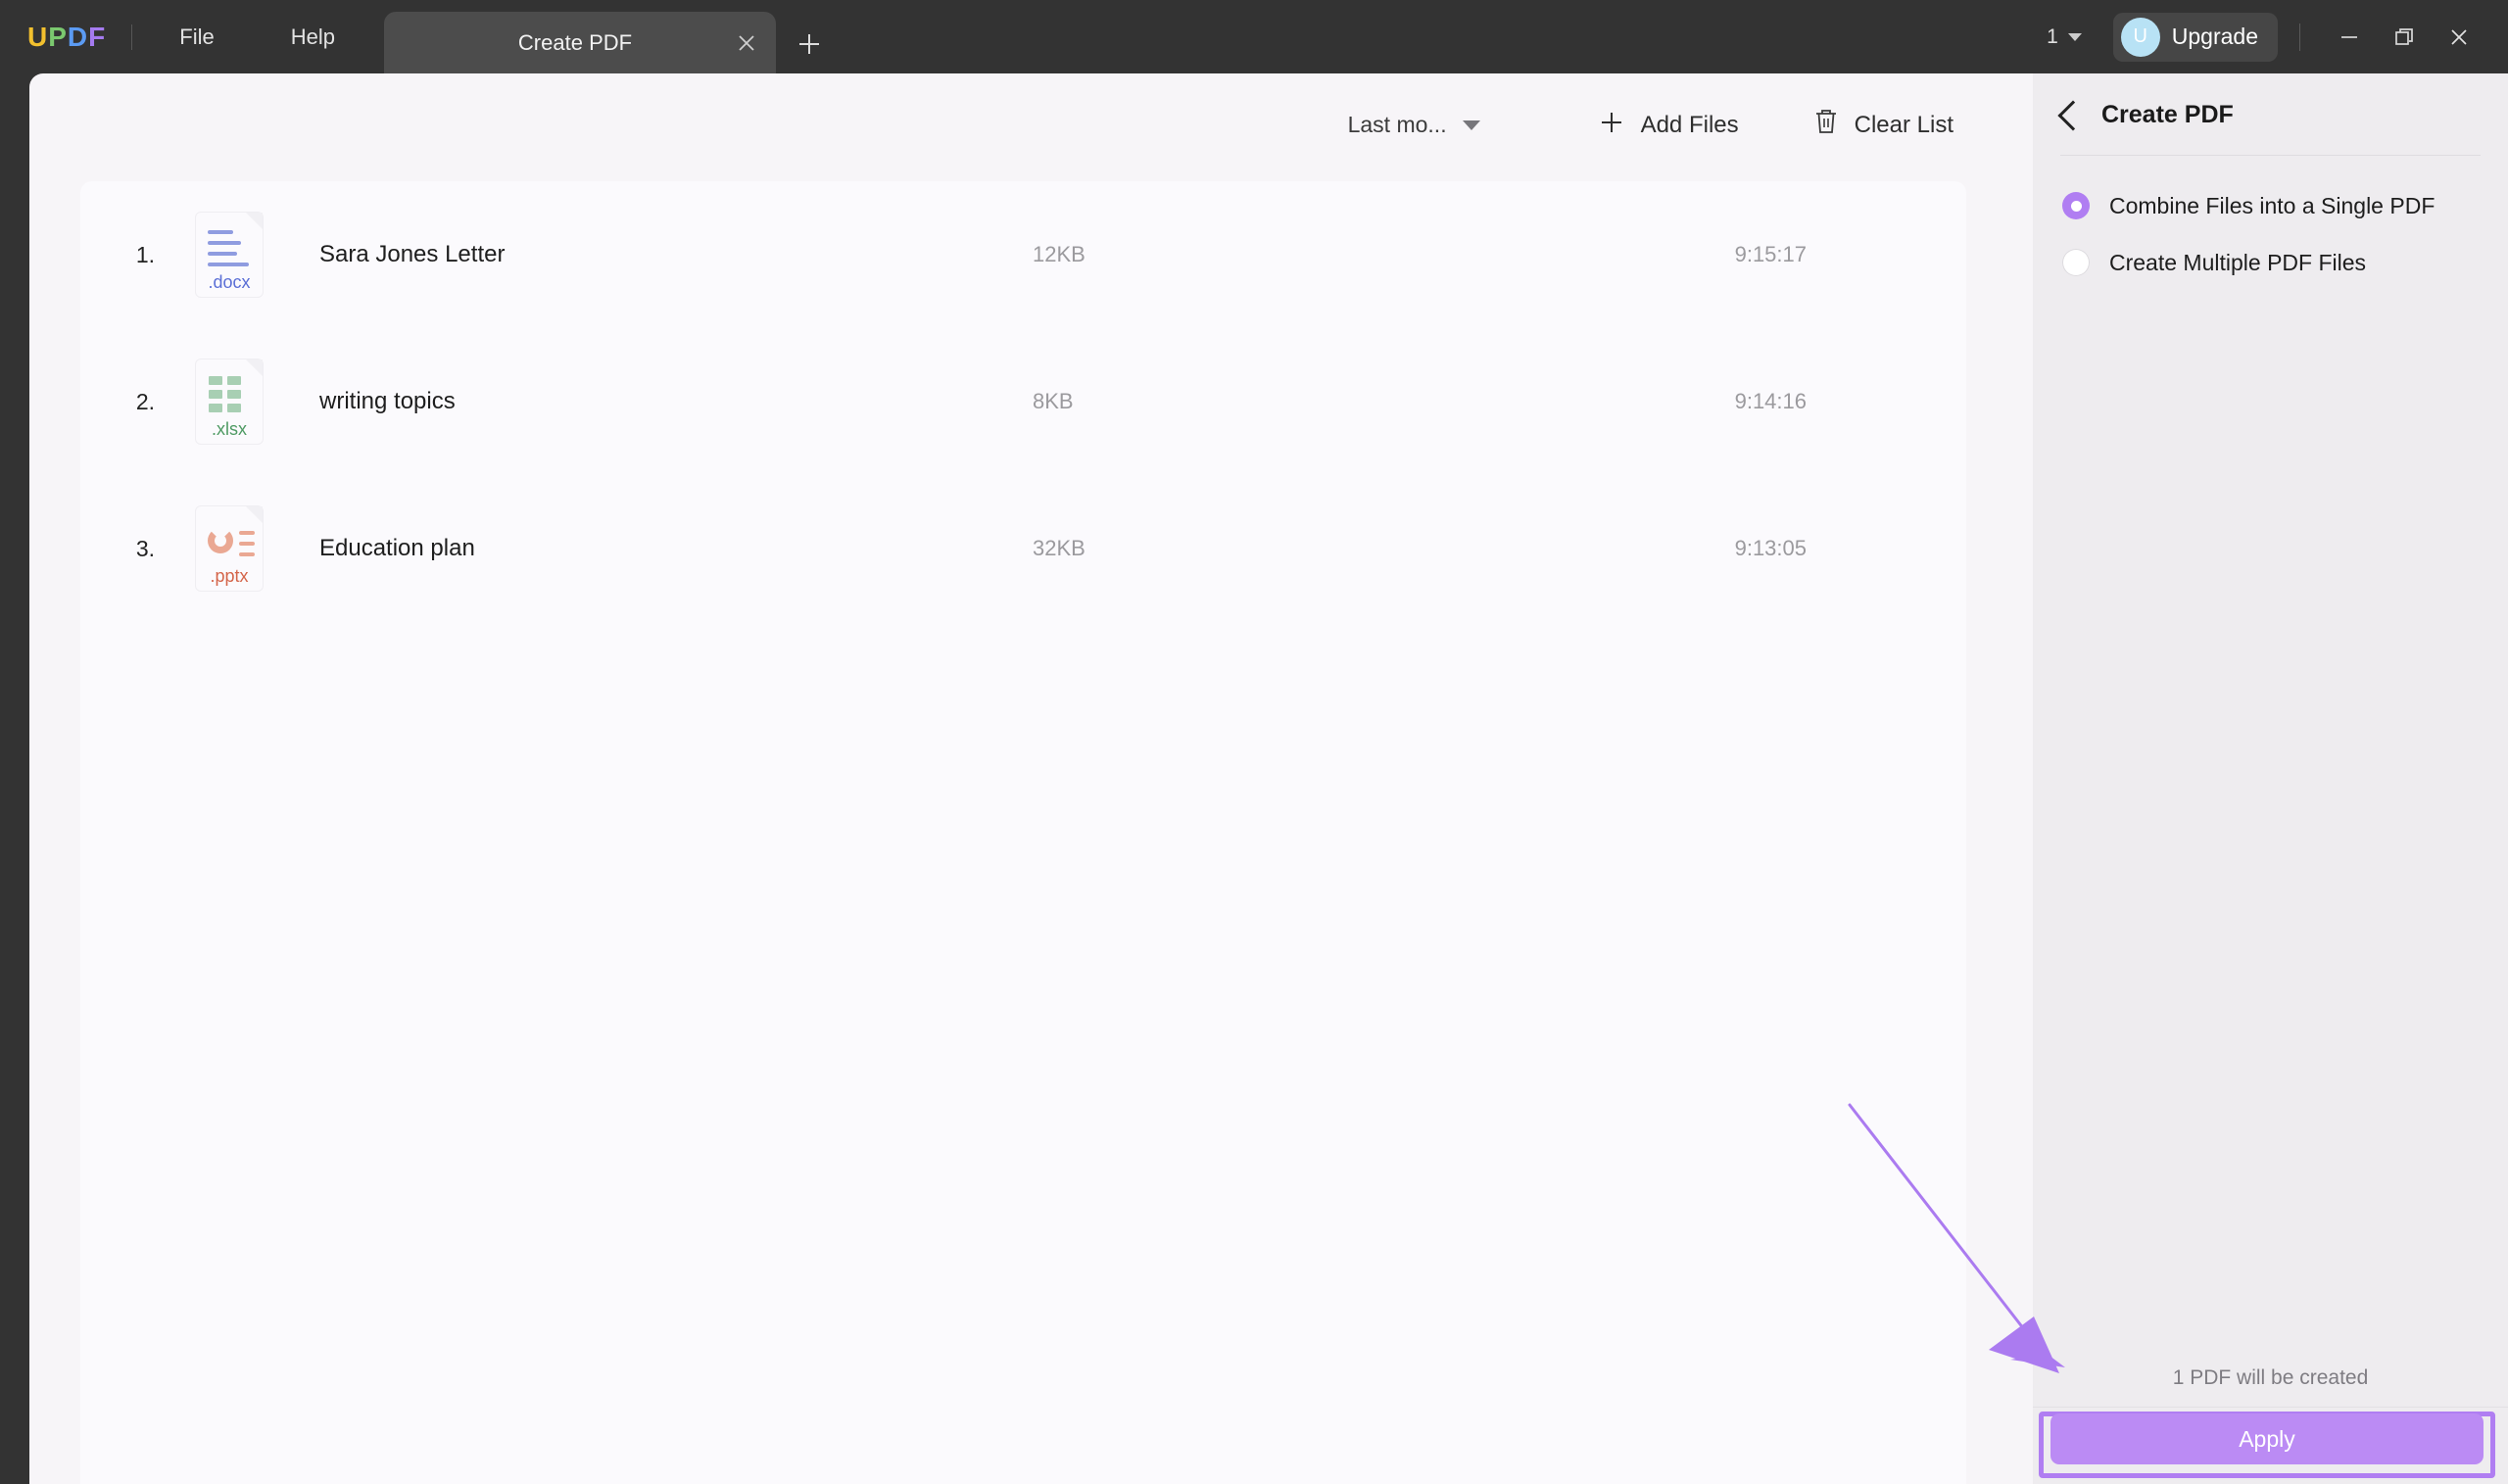 The width and height of the screenshot is (2508, 1484). I want to click on radio-icon-selected, so click(2076, 205).